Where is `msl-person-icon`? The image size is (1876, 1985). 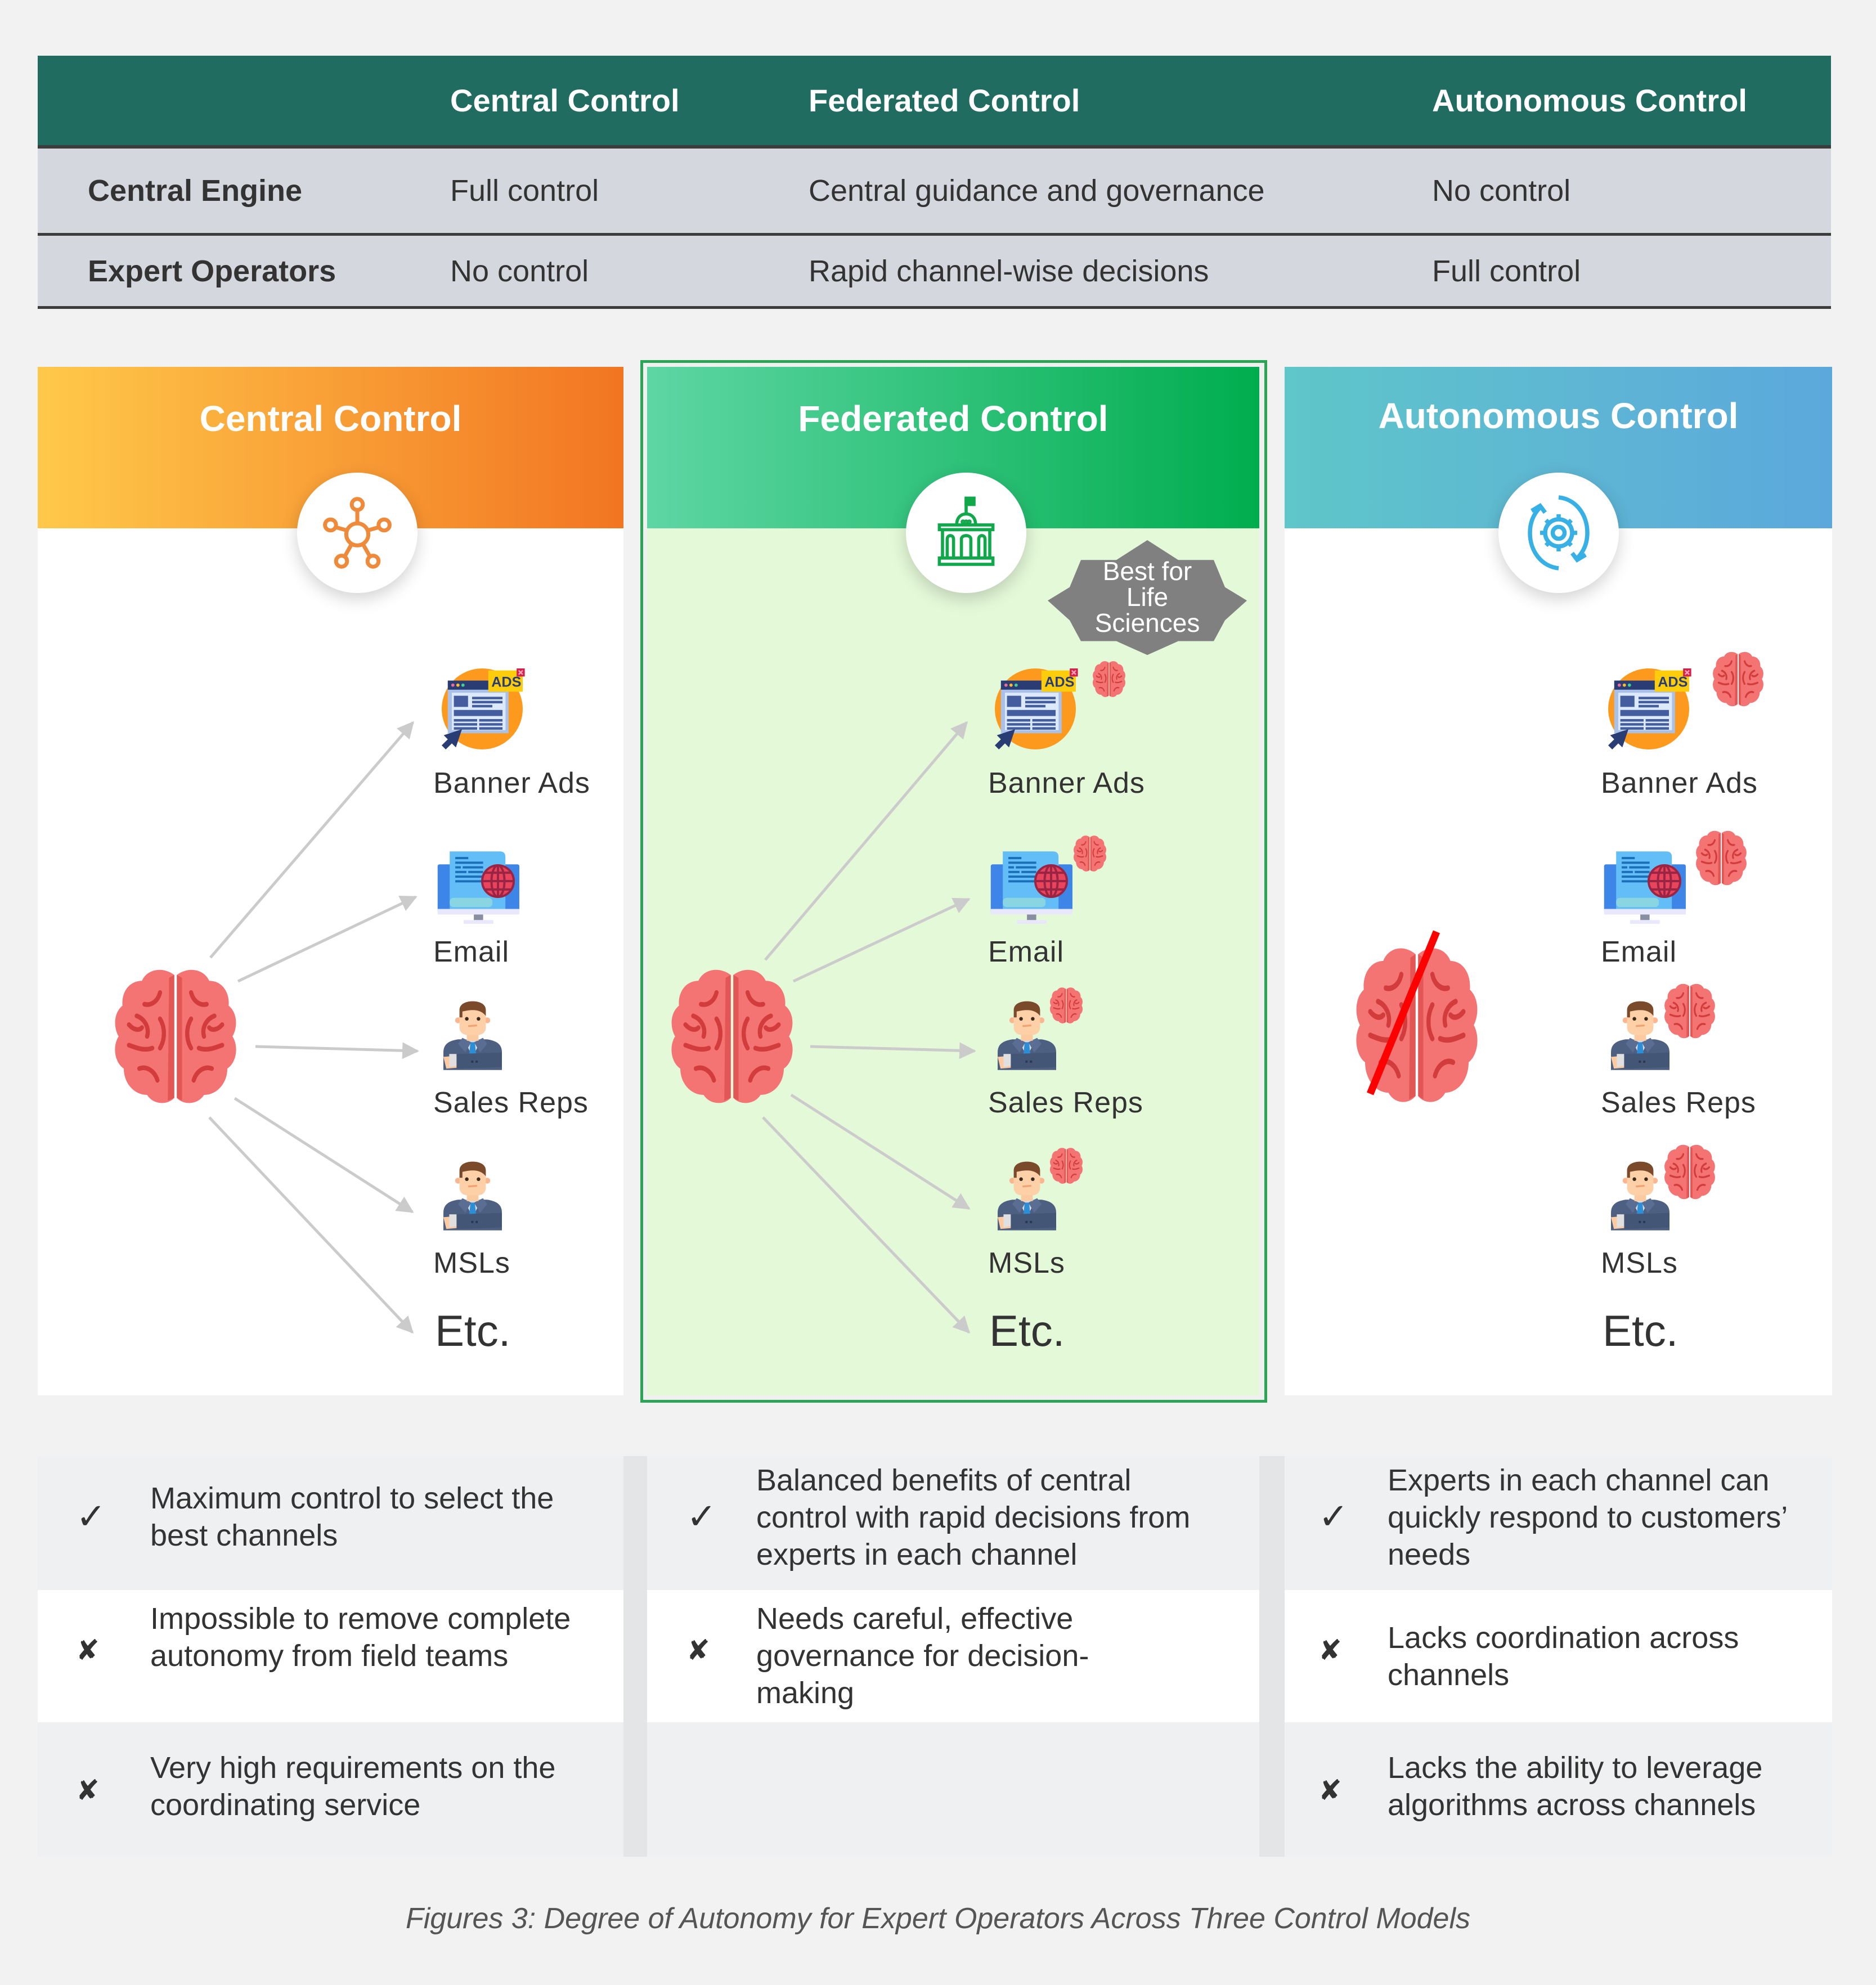 msl-person-icon is located at coordinates (472, 1197).